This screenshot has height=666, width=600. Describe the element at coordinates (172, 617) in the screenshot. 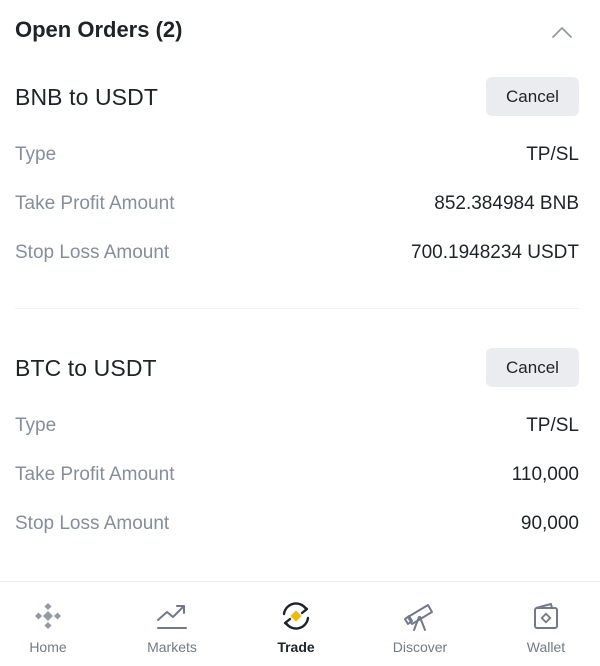

I see `chart-trend-icon` at that location.